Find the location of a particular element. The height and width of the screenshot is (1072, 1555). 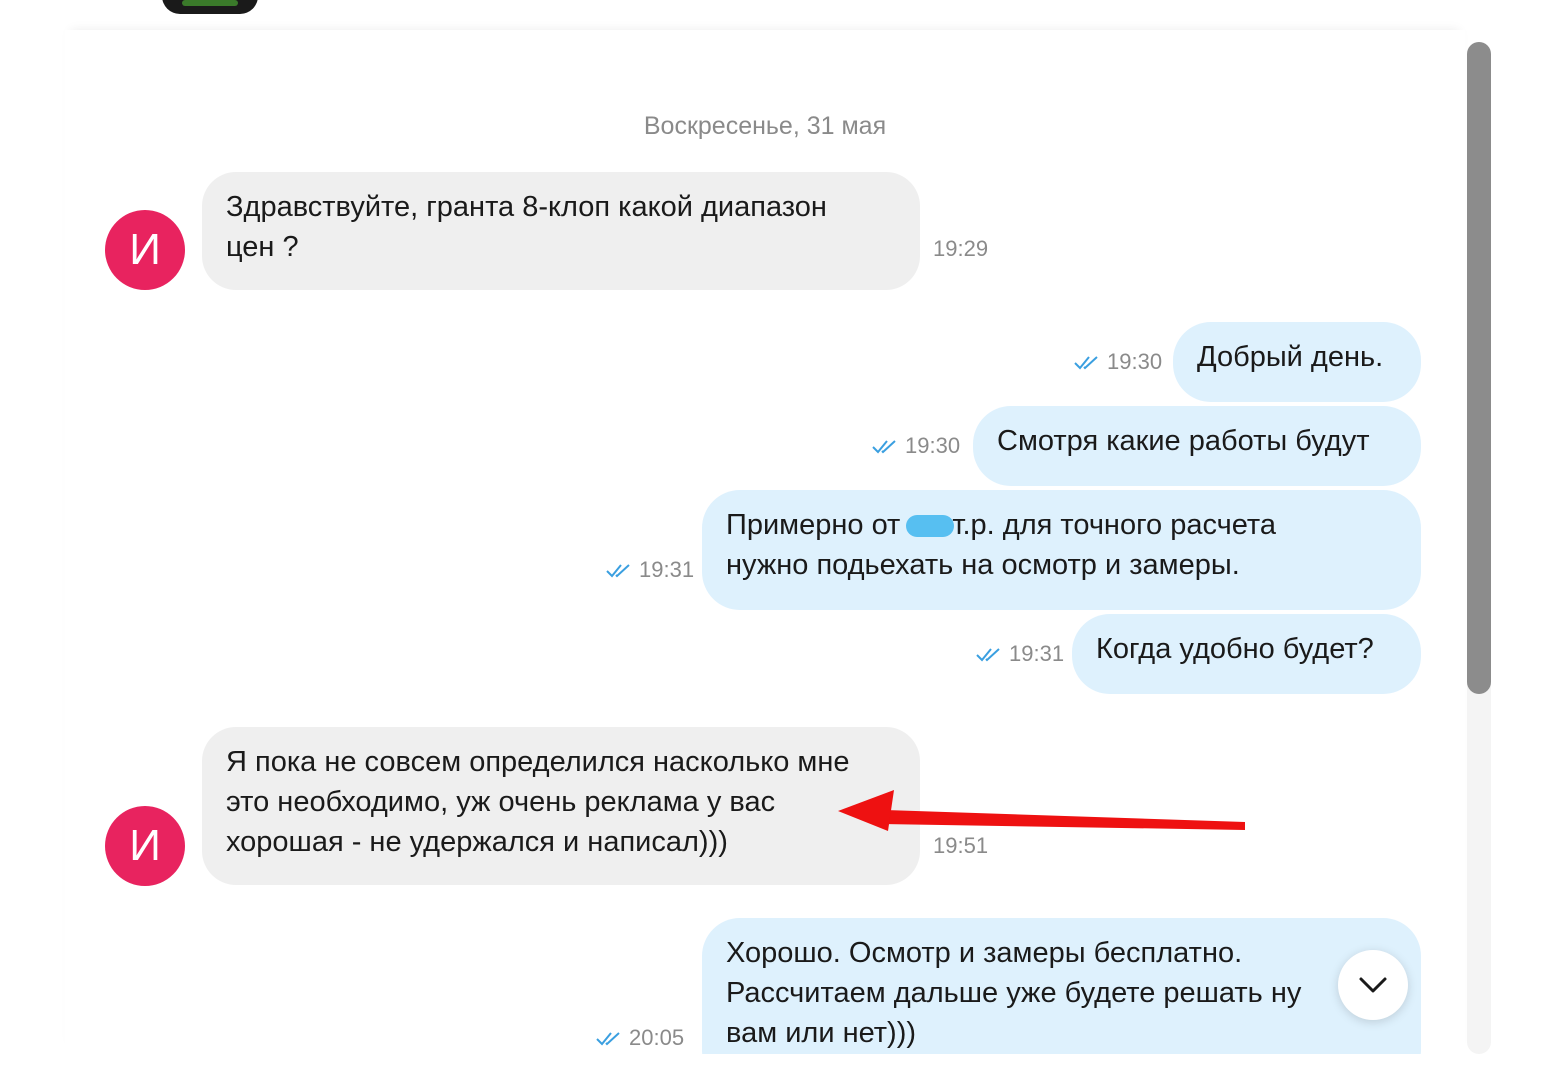

message-text-line: Смотря какие работы будут is located at coordinates (1183, 441).